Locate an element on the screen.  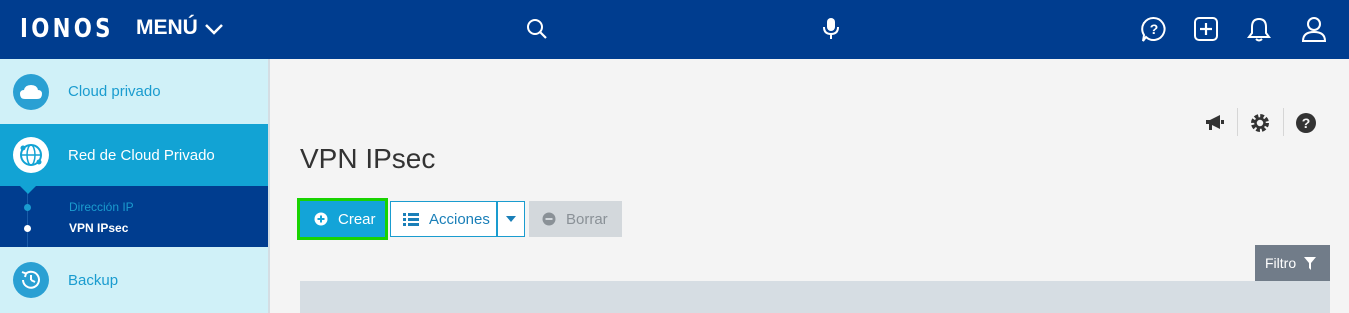
search-icon is located at coordinates (537, 29).